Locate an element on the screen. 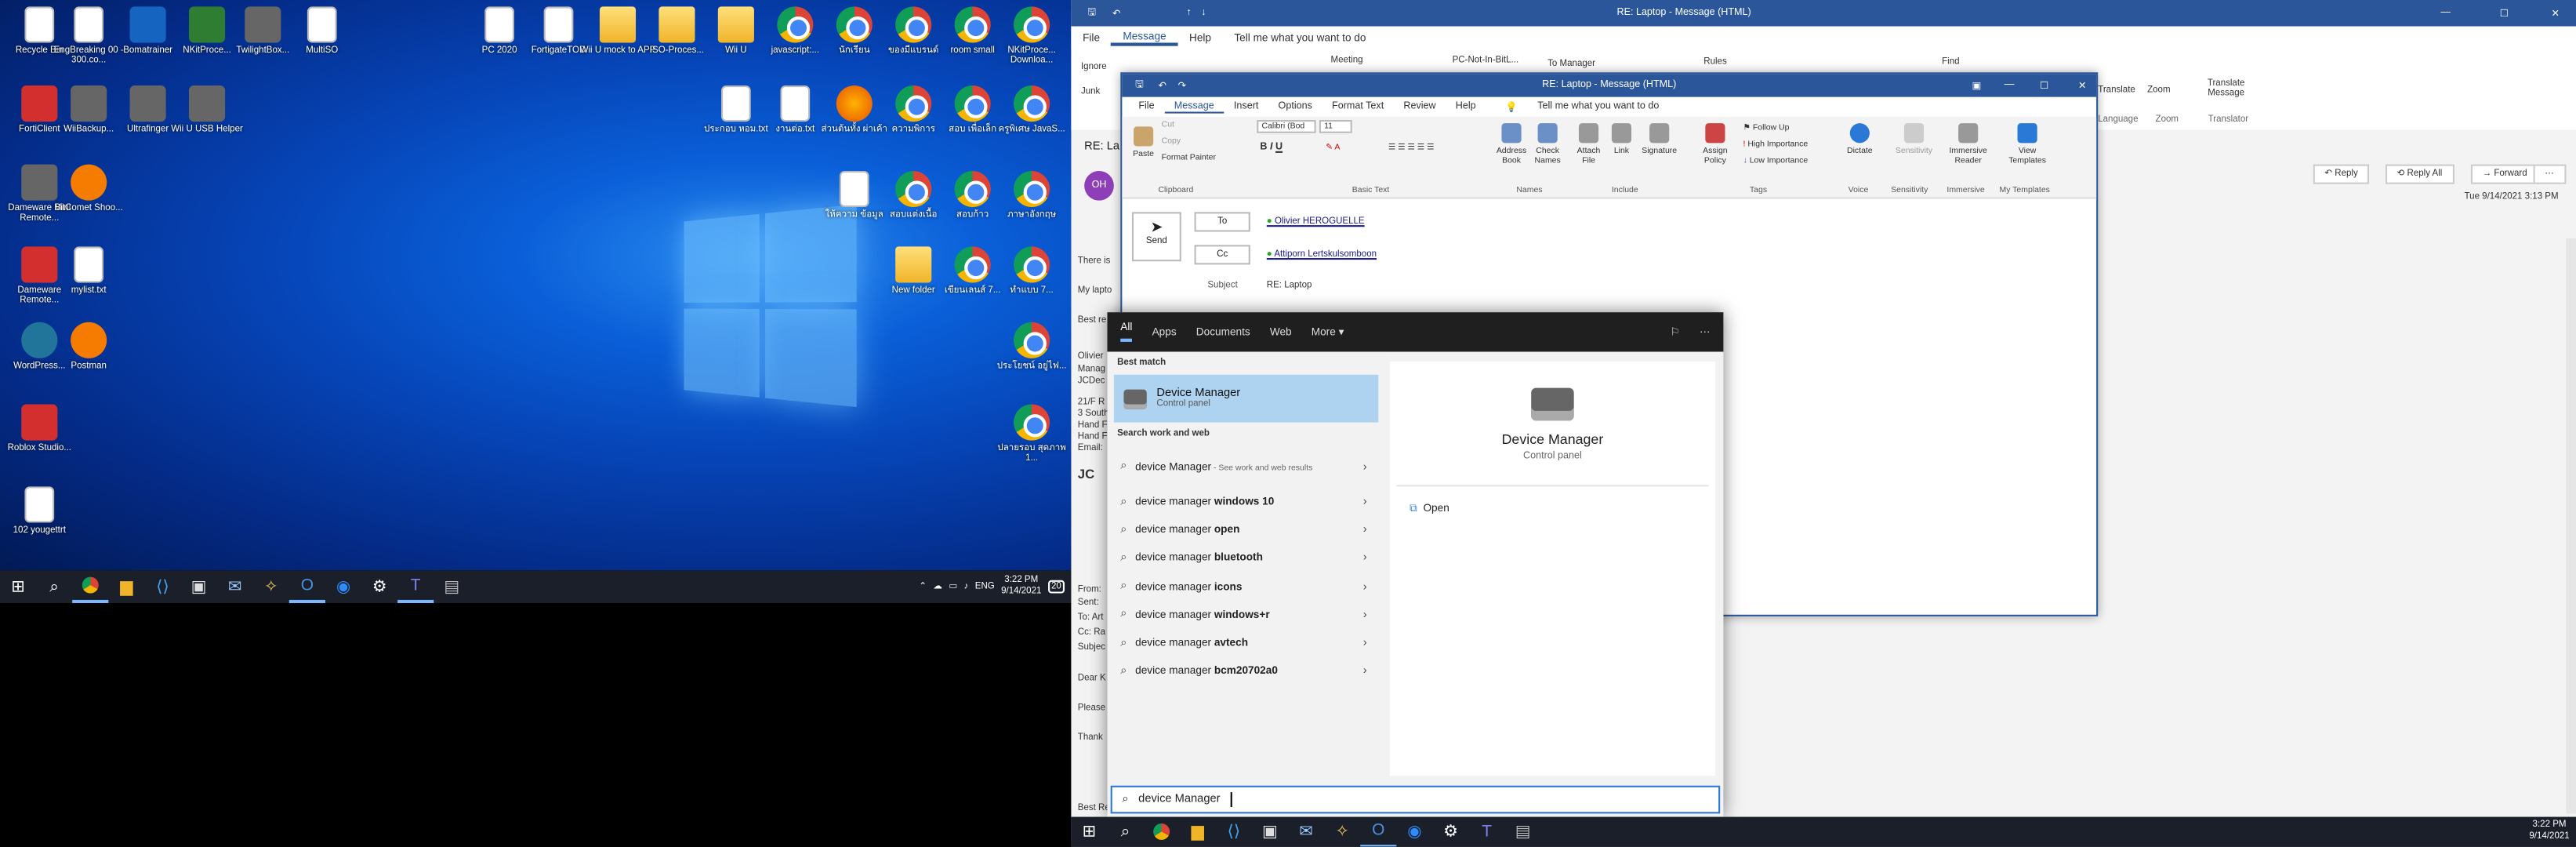 The height and width of the screenshot is (847, 2576). subject-field: RE: Laptop is located at coordinates (1290, 286).